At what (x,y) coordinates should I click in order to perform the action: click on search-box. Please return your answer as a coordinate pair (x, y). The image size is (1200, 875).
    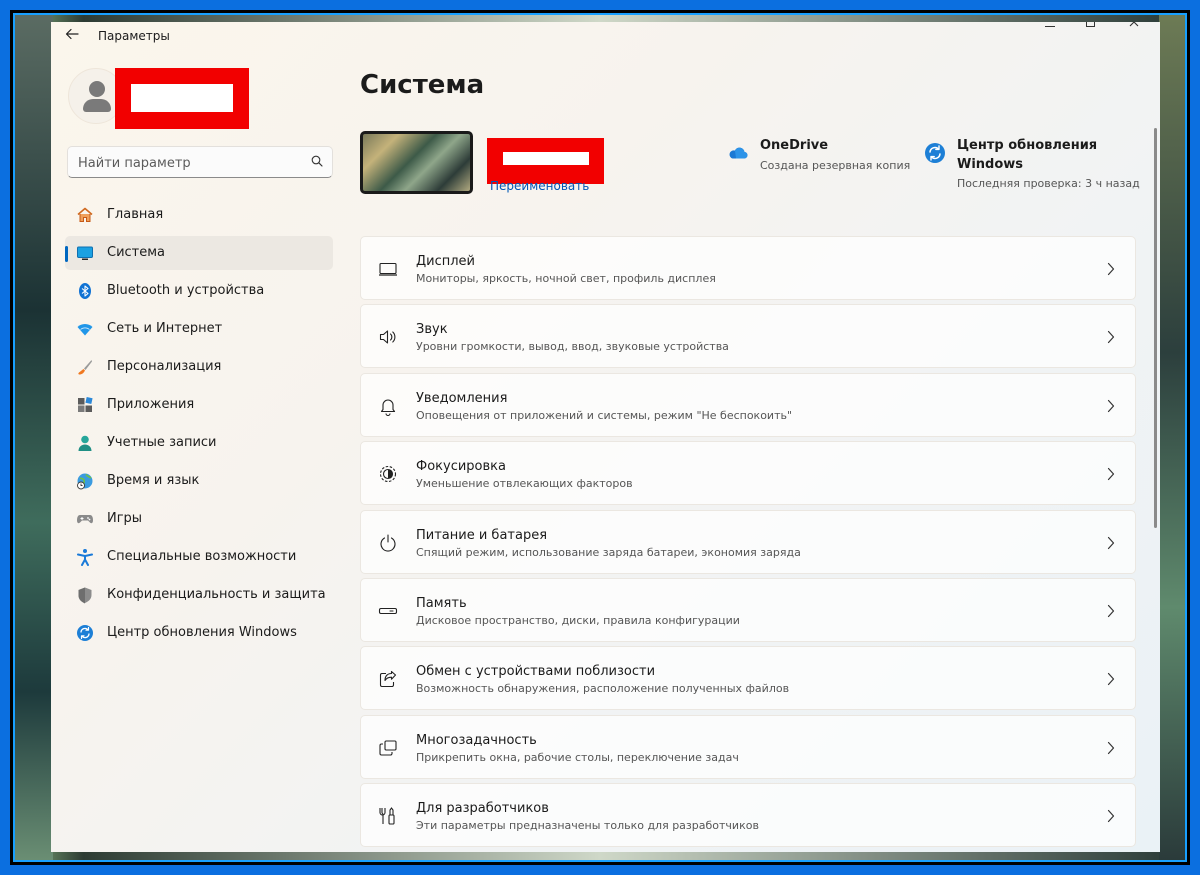
    Looking at the image, I should click on (200, 162).